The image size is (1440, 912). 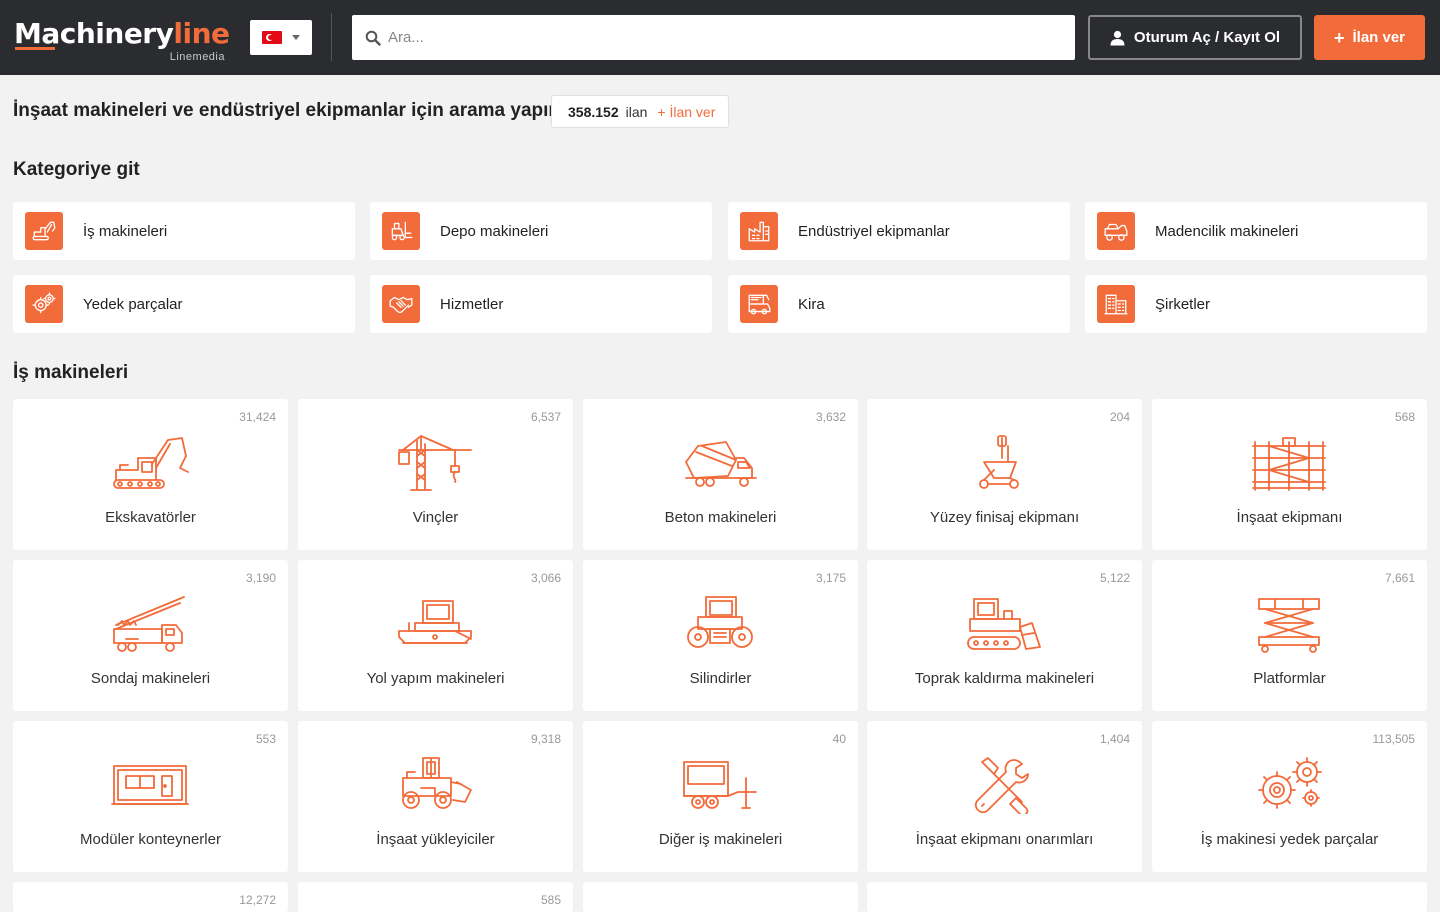 I want to click on roller-icon, so click(x=720, y=623).